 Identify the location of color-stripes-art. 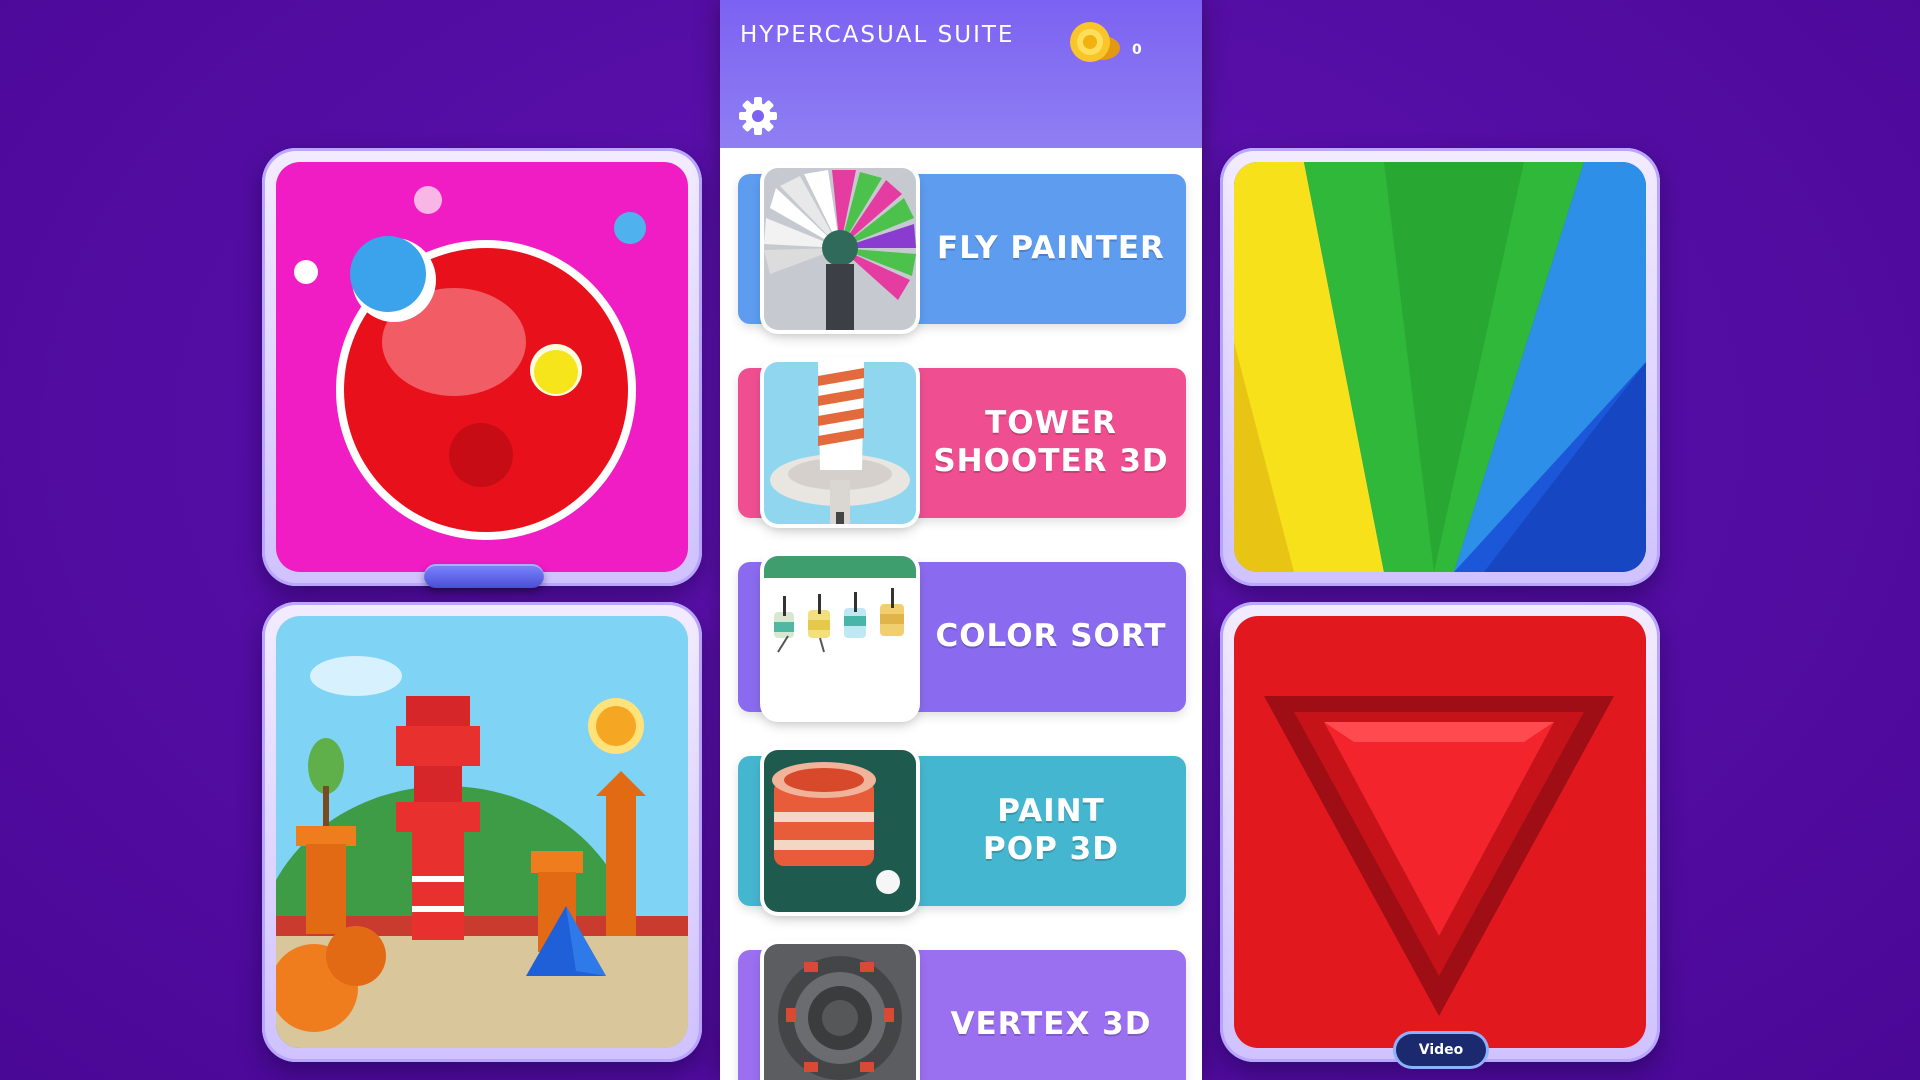
(1440, 367).